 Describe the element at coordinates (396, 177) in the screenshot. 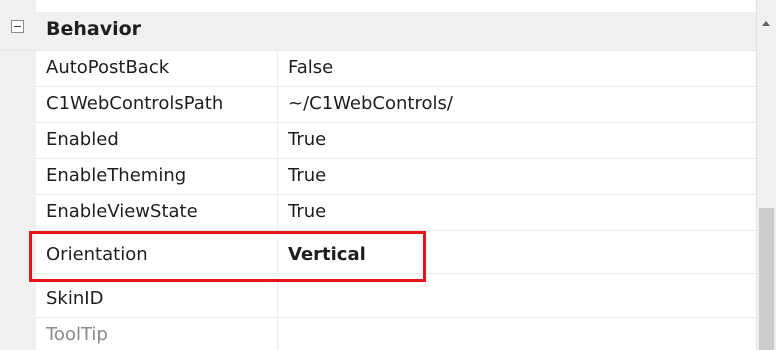

I see `property-row-enabletheming: EnableTheming True` at that location.